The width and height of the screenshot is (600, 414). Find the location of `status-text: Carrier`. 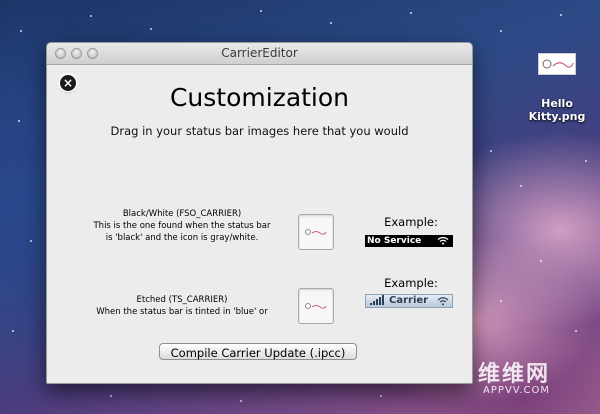

status-text: Carrier is located at coordinates (409, 300).